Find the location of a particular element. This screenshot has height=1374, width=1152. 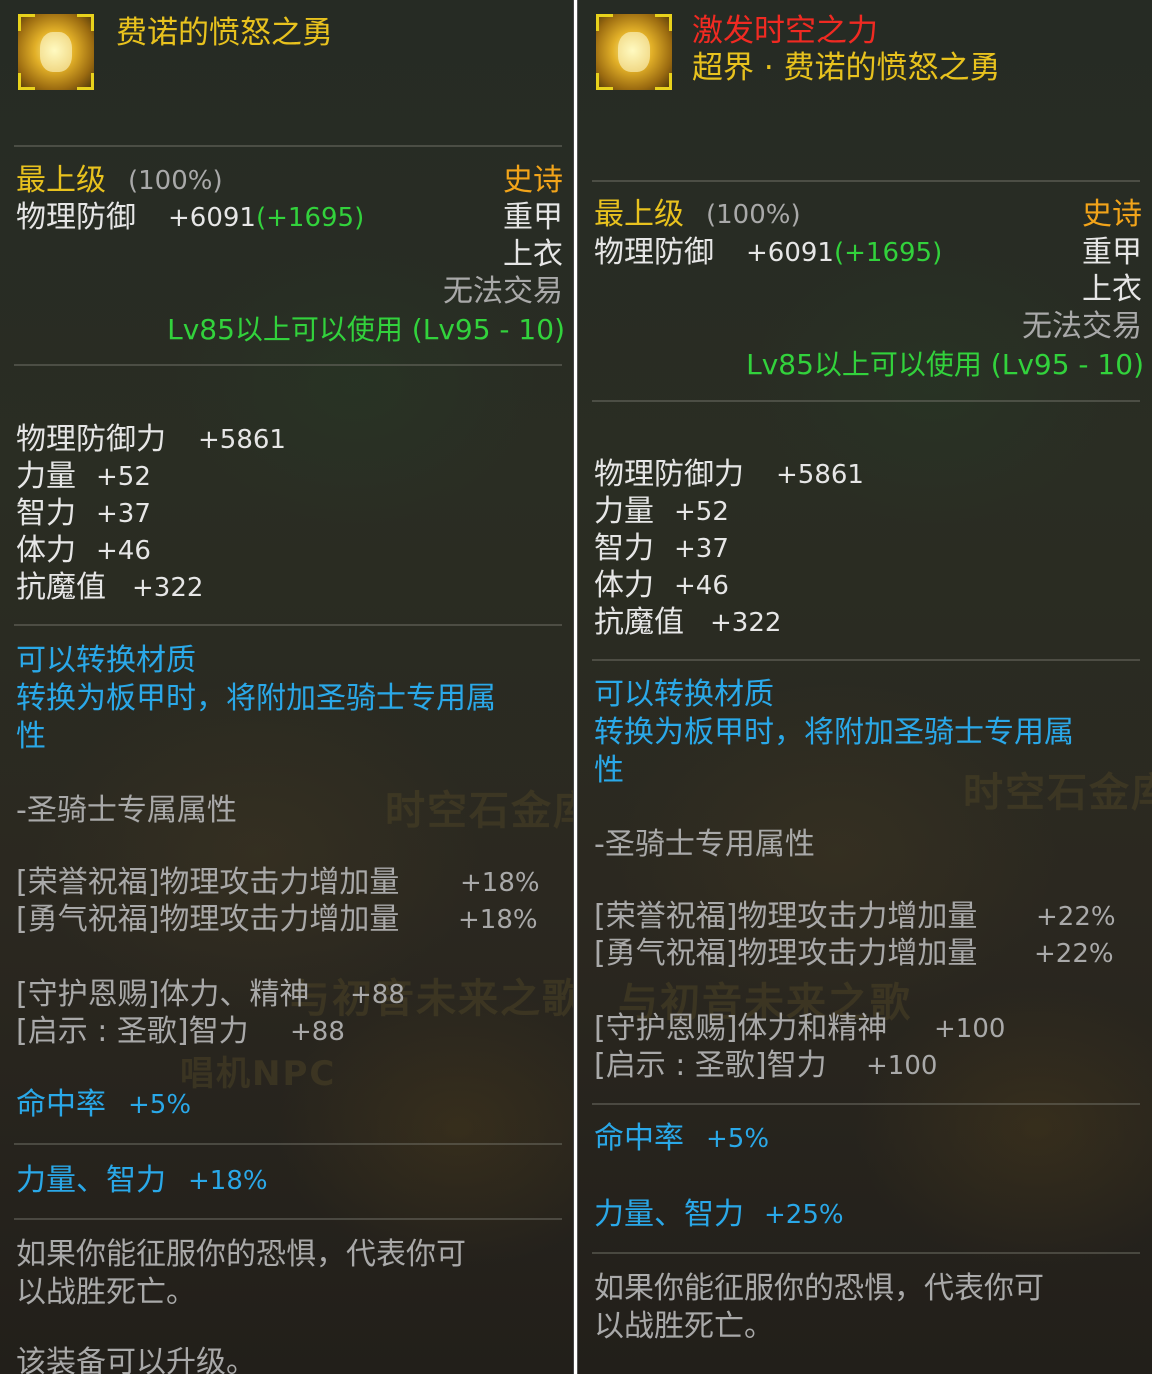

item-prefix-title: 激发时空之力 is located at coordinates (785, 31).